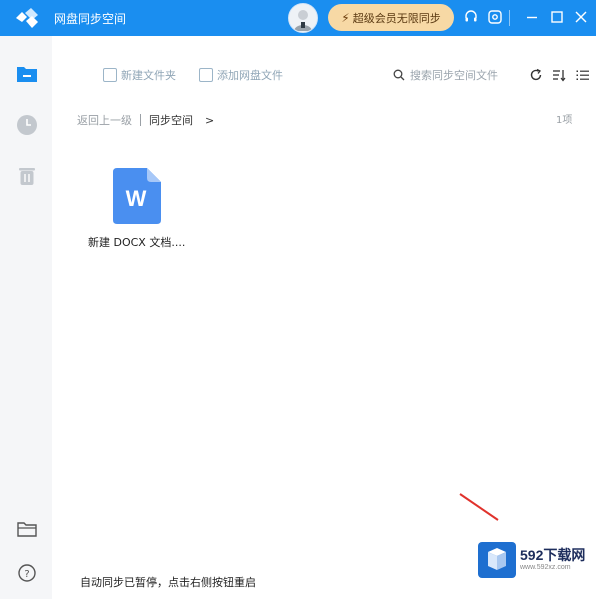 Image resolution: width=596 pixels, height=599 pixels. What do you see at coordinates (399, 75) in the screenshot?
I see `search-icon` at bounding box center [399, 75].